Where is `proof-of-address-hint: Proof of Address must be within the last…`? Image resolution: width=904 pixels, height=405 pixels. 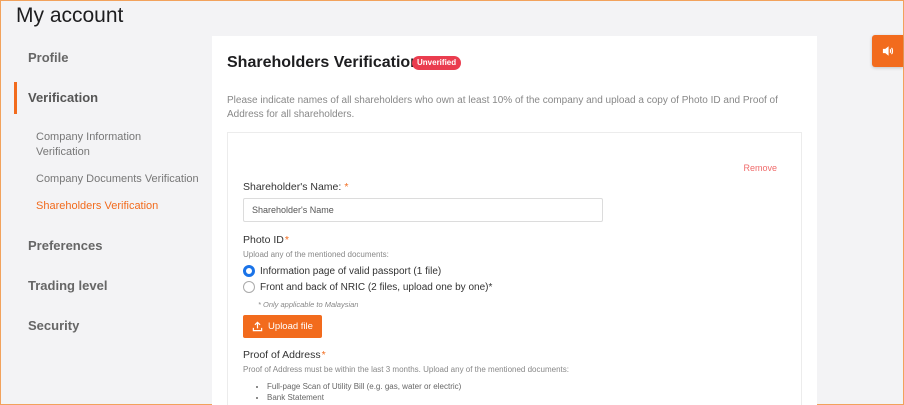
proof-of-address-hint: Proof of Address must be within the last… is located at coordinates (406, 369).